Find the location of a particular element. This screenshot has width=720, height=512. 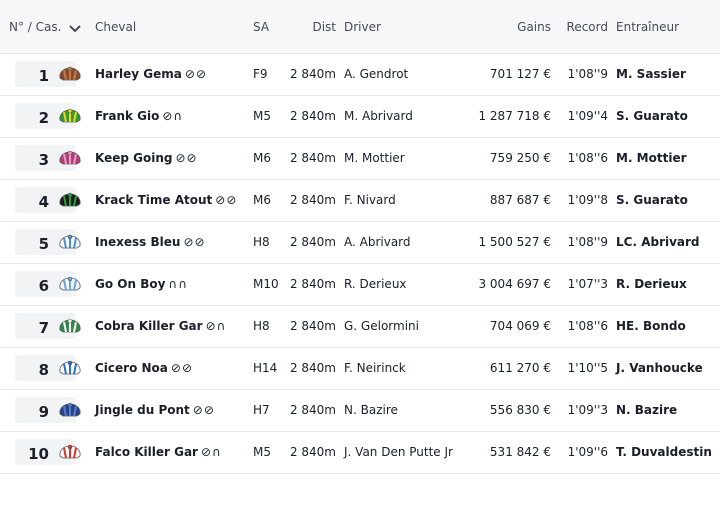

runner-number-box: 9 is located at coordinates (48, 410).